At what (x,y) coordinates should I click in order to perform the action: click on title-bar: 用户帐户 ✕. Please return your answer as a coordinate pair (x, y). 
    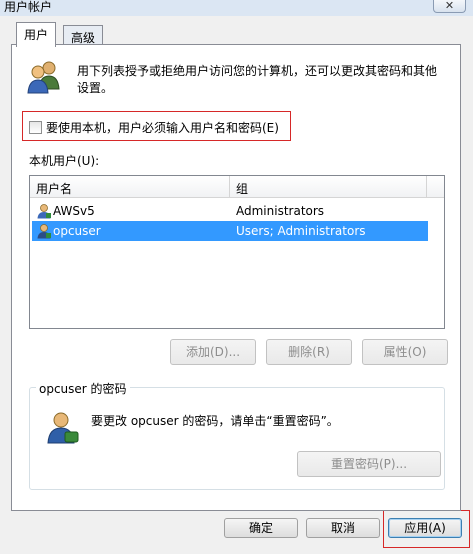
    Looking at the image, I should click on (236, 8).